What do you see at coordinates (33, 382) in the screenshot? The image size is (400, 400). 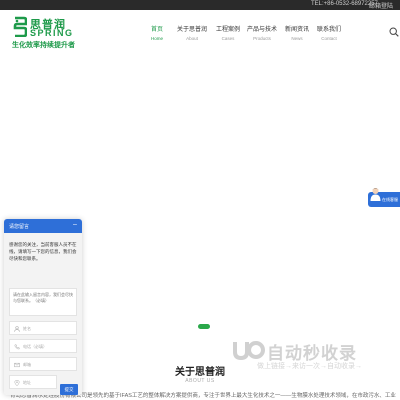 I see `address-field: 地址` at bounding box center [33, 382].